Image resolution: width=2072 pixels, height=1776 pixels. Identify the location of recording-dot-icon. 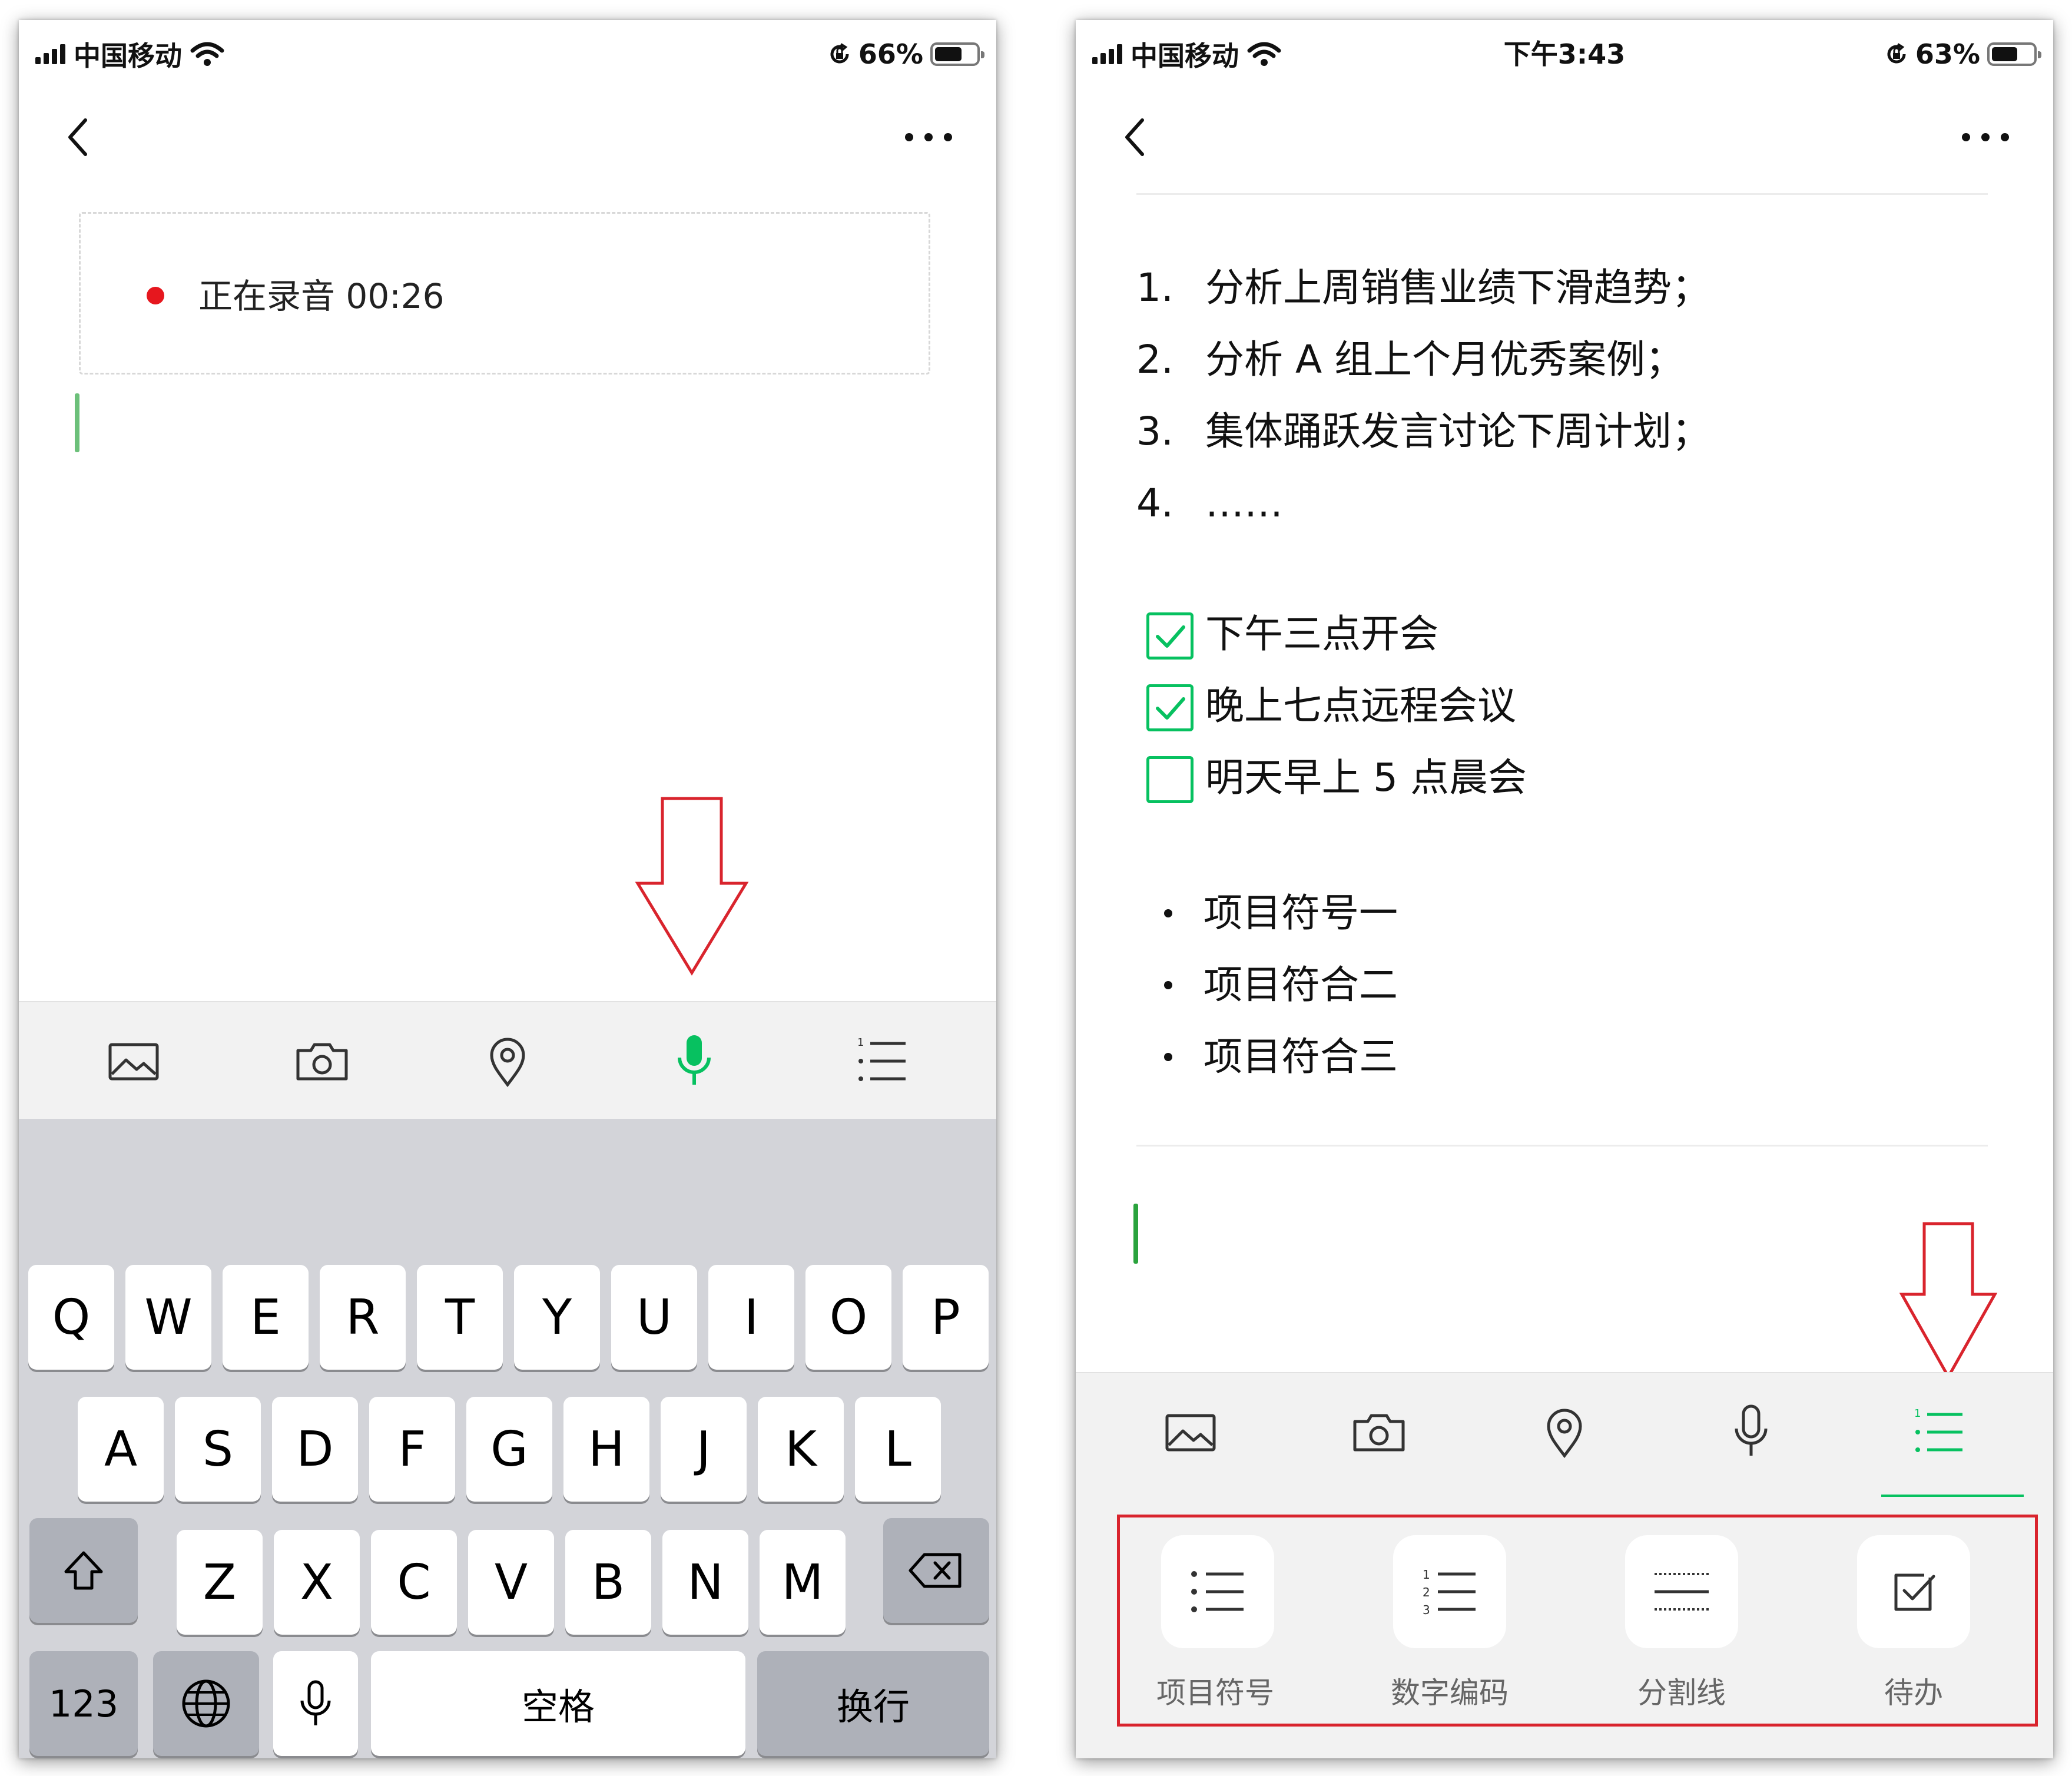
(155, 295).